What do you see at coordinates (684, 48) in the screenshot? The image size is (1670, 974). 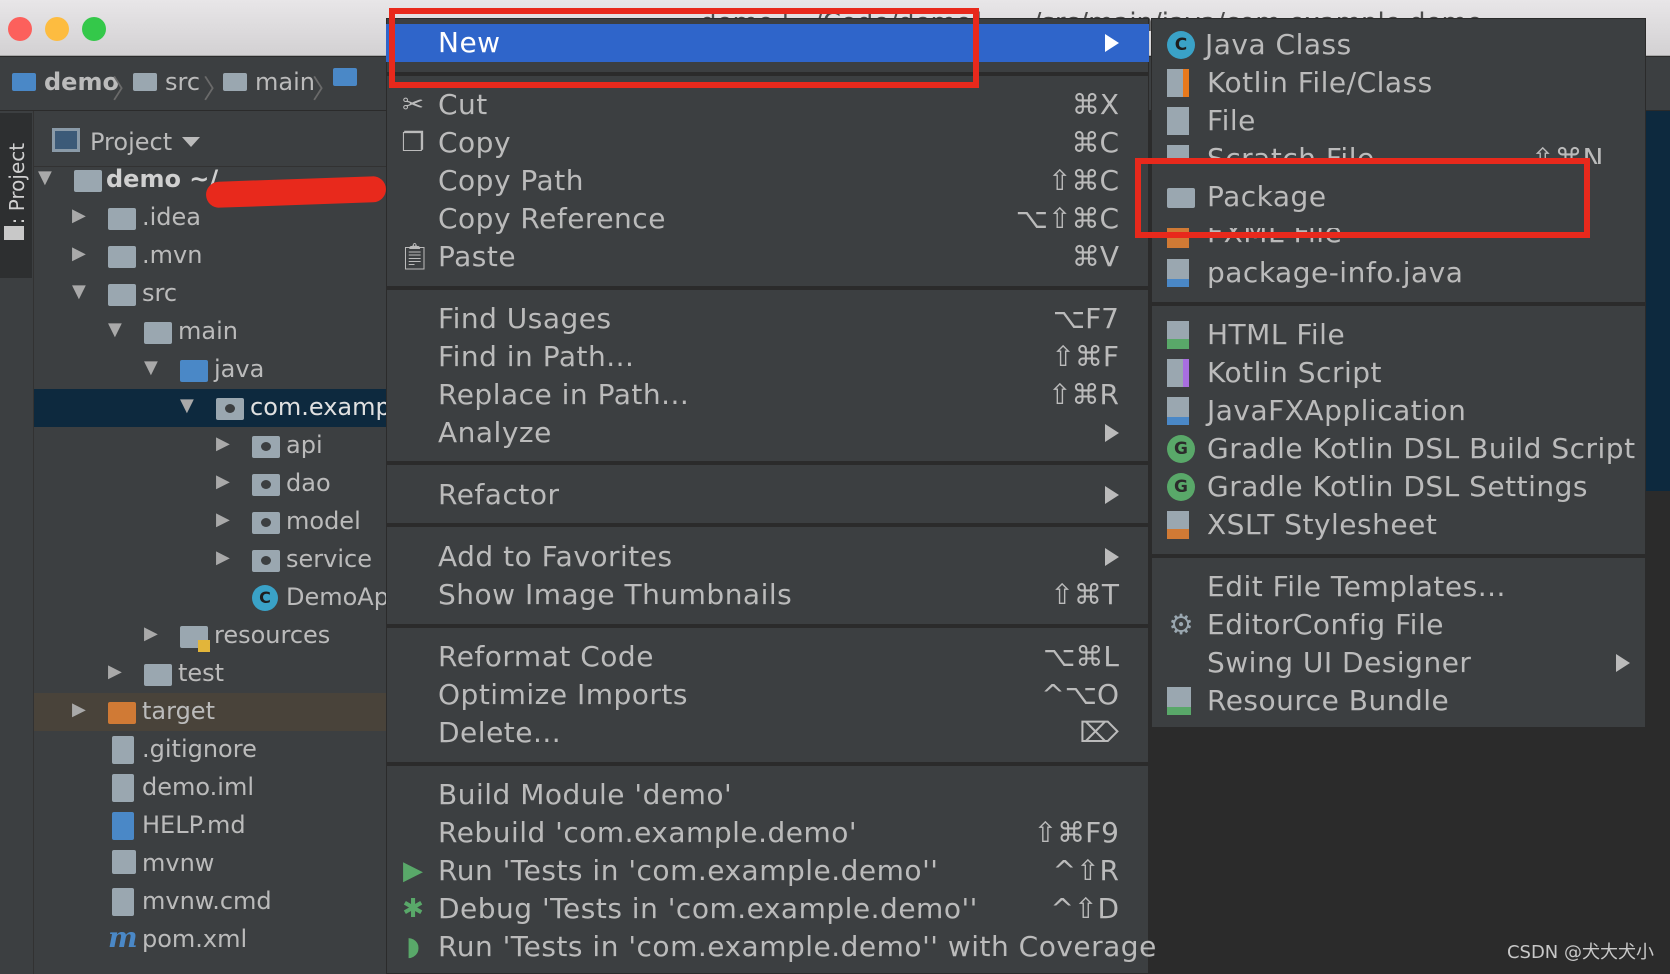 I see `annotation-box-new` at bounding box center [684, 48].